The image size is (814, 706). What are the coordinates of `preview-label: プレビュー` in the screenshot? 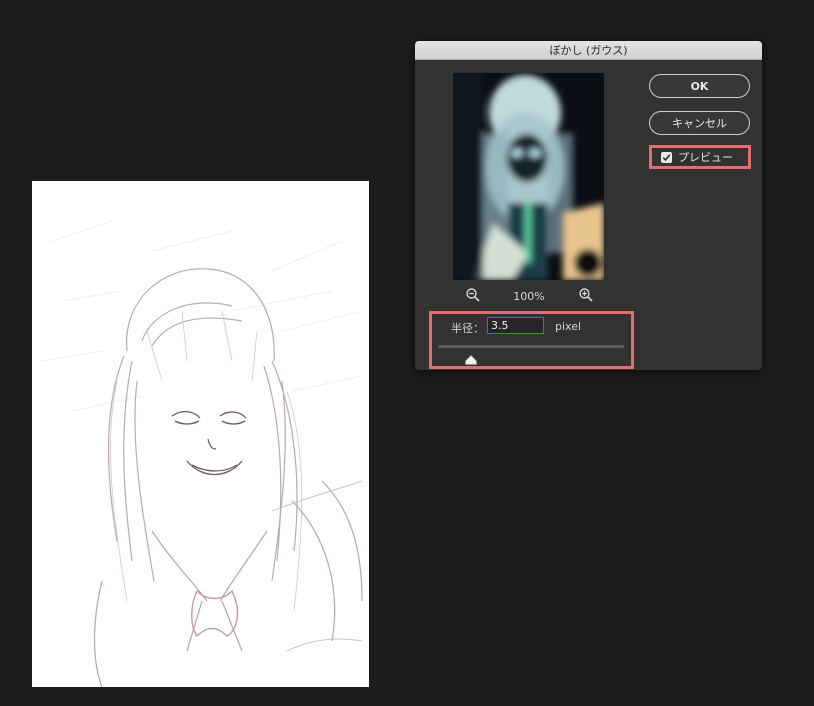 It's located at (705, 157).